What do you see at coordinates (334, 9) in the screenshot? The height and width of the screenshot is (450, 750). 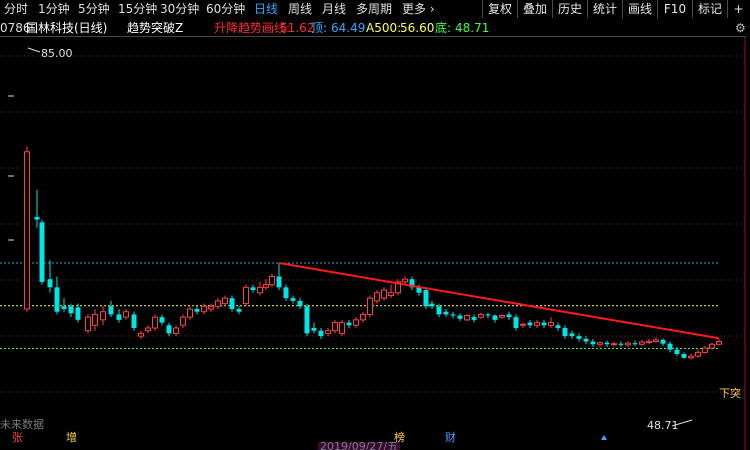 I see `period-tab-8: 月线` at bounding box center [334, 9].